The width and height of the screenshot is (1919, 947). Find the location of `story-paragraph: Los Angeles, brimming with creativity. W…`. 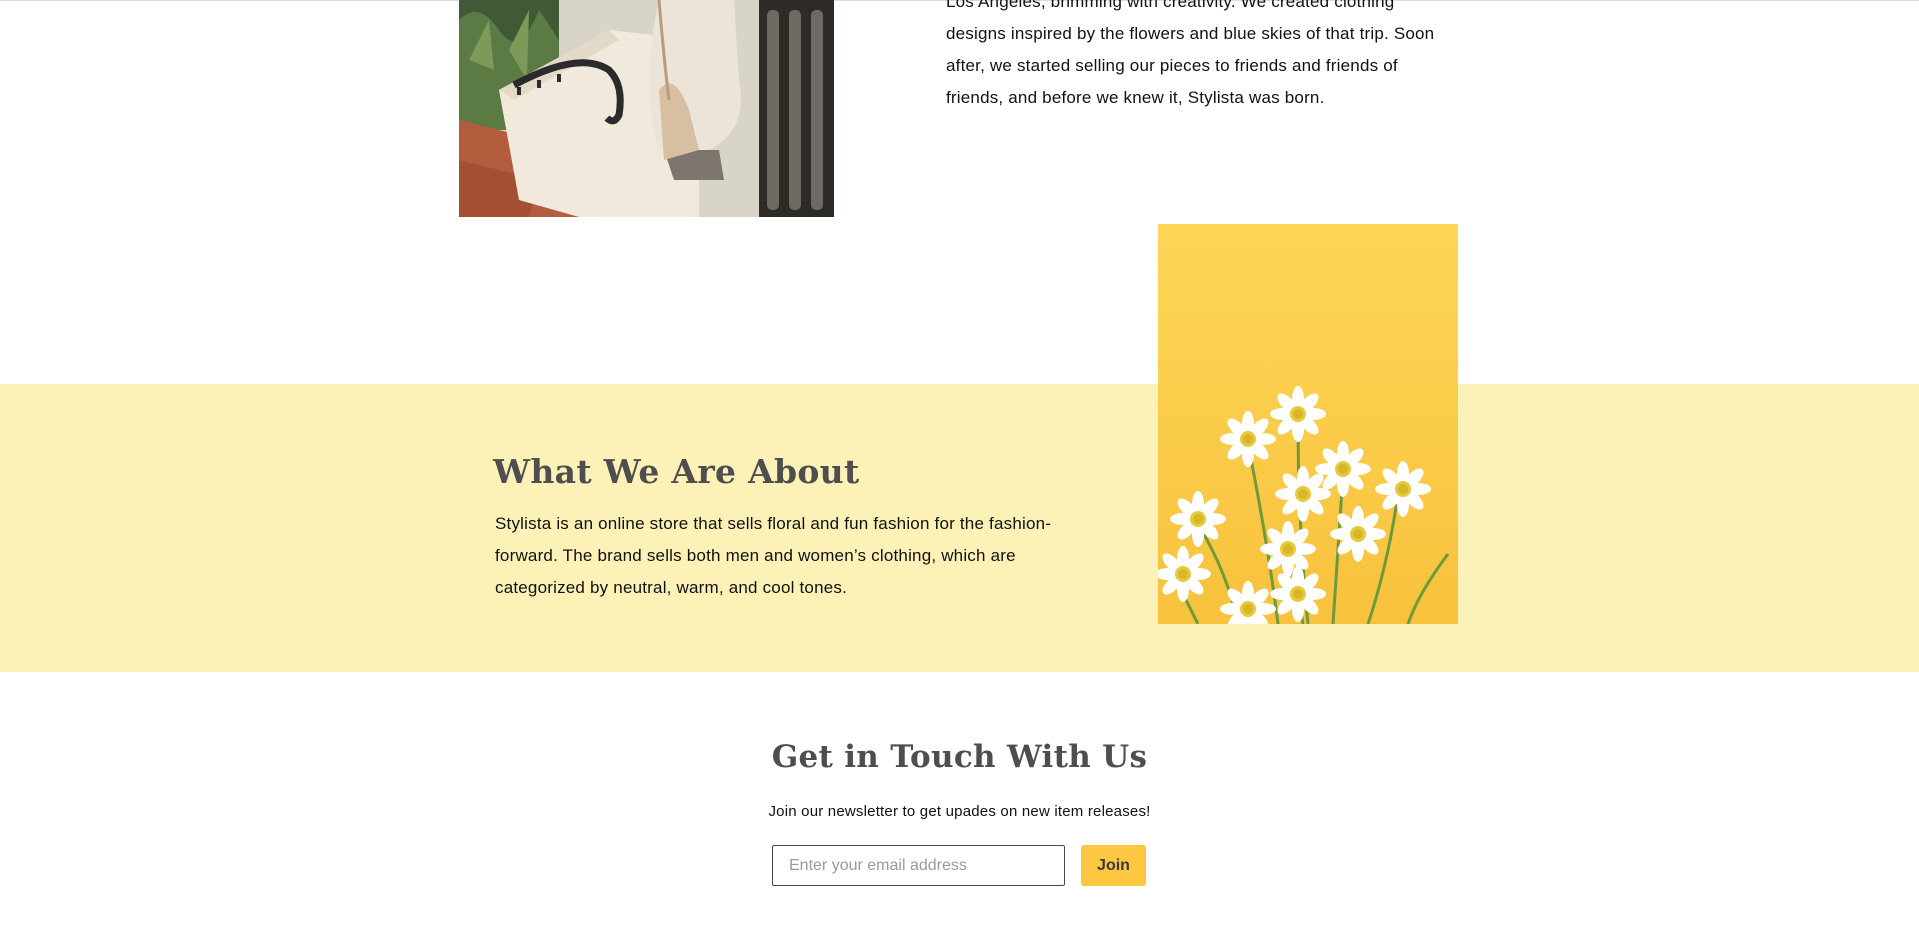

story-paragraph: Los Angeles, brimming with creativity. W… is located at coordinates (1190, 53).